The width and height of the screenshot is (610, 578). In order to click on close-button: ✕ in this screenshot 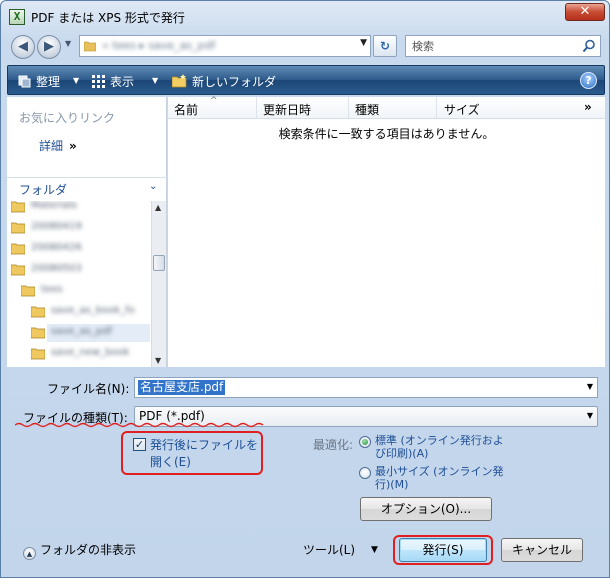, I will do `click(585, 12)`.